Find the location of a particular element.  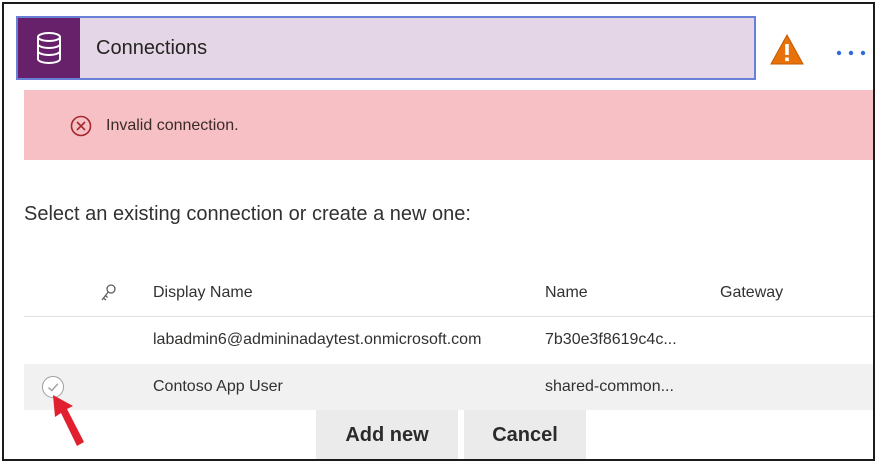

warning-icon is located at coordinates (787, 50).